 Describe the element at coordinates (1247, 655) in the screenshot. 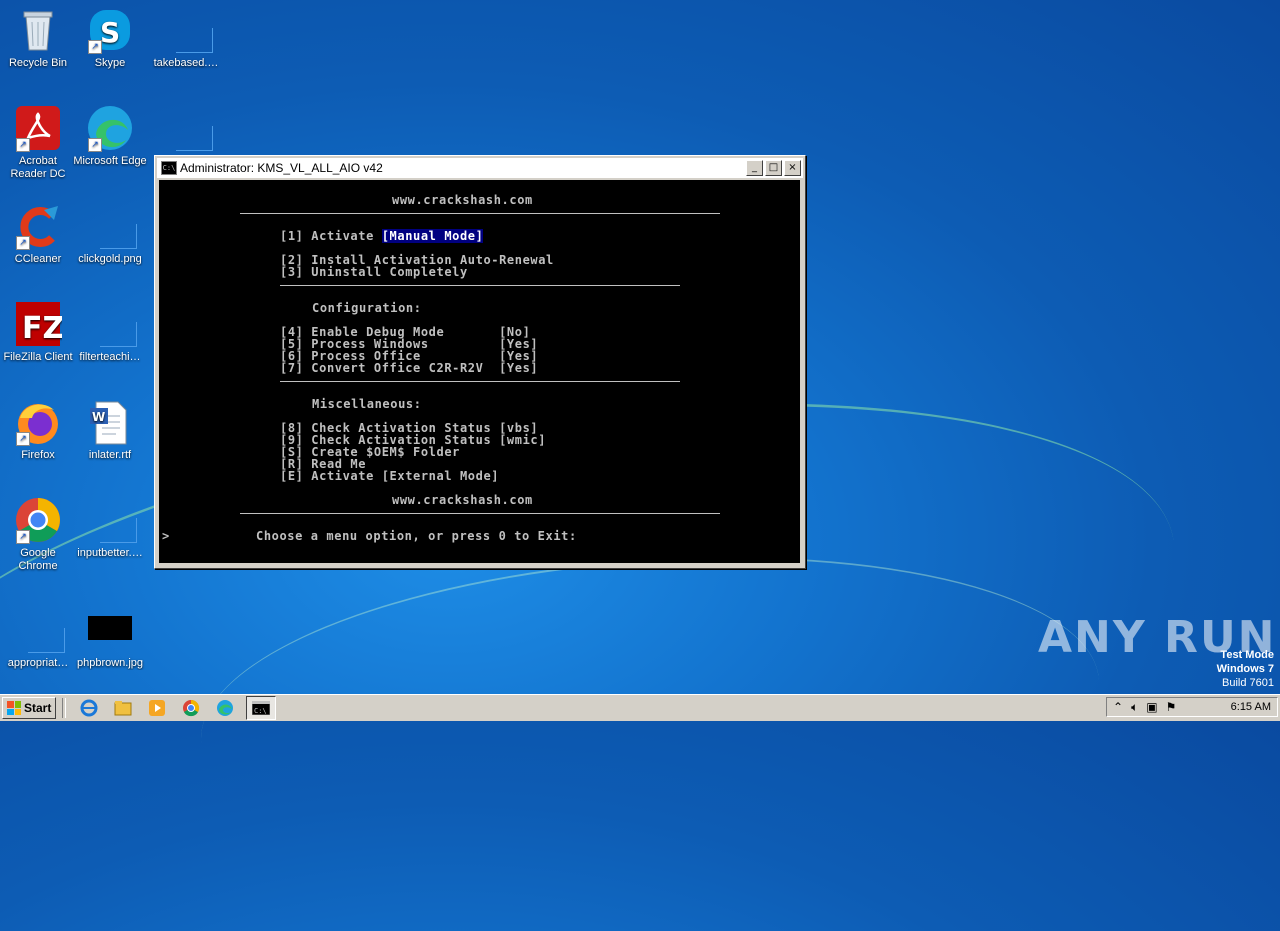

I see `watermark-line1: Test Mode` at that location.